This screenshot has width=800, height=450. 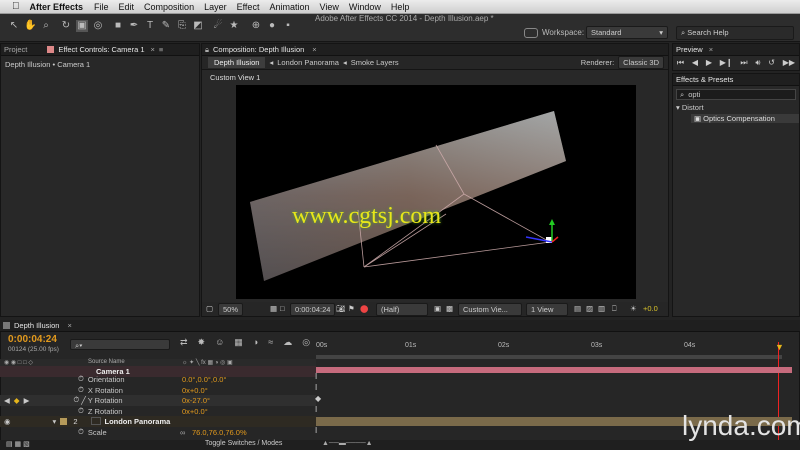 I want to click on roto-brush-icon: ☄, so click(x=218, y=26).